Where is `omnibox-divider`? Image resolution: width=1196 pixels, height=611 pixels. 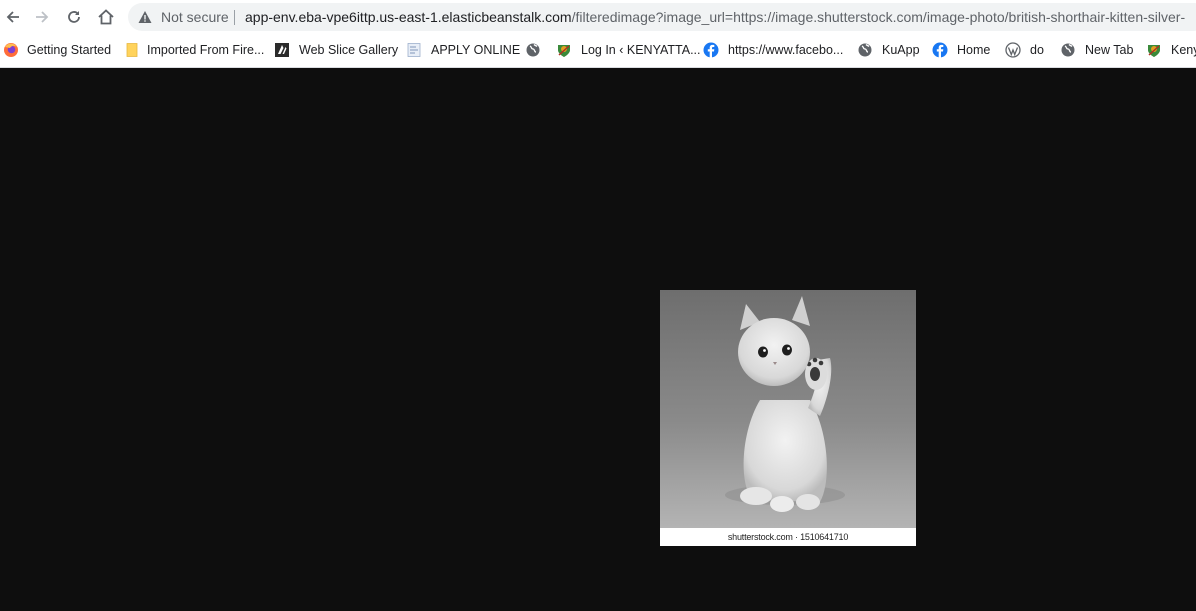
omnibox-divider is located at coordinates (234, 17).